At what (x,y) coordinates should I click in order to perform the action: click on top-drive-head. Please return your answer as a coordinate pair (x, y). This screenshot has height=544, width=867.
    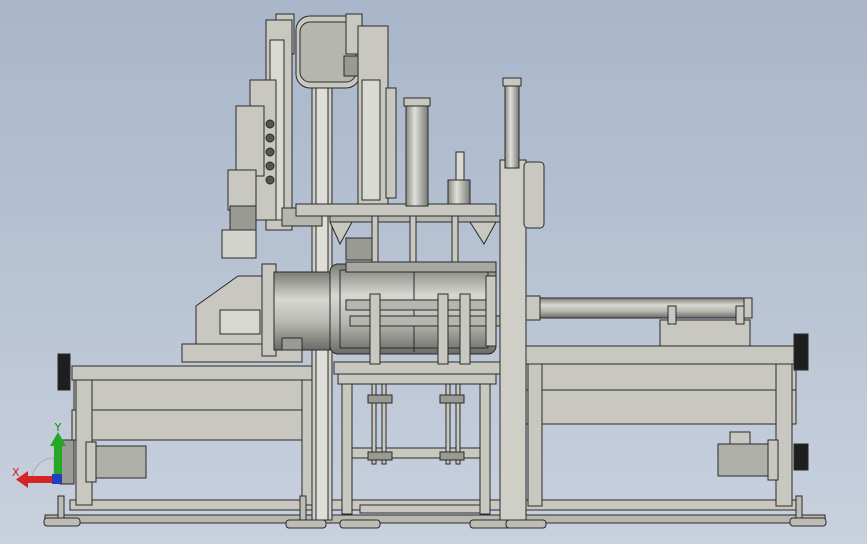
    Looking at the image, I should click on (336, 110).